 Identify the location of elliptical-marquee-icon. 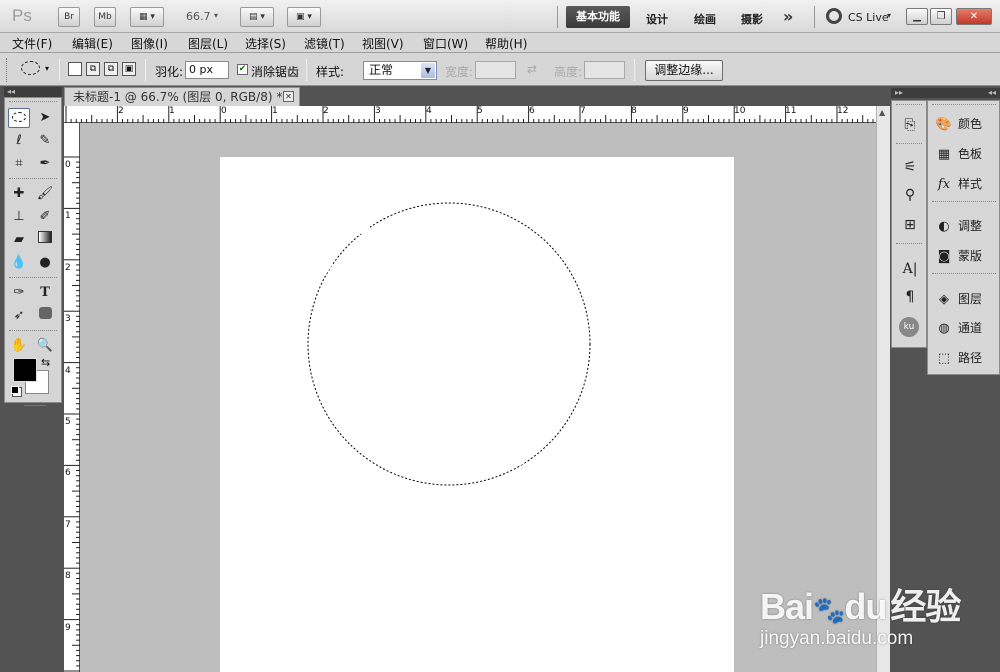
(19, 117).